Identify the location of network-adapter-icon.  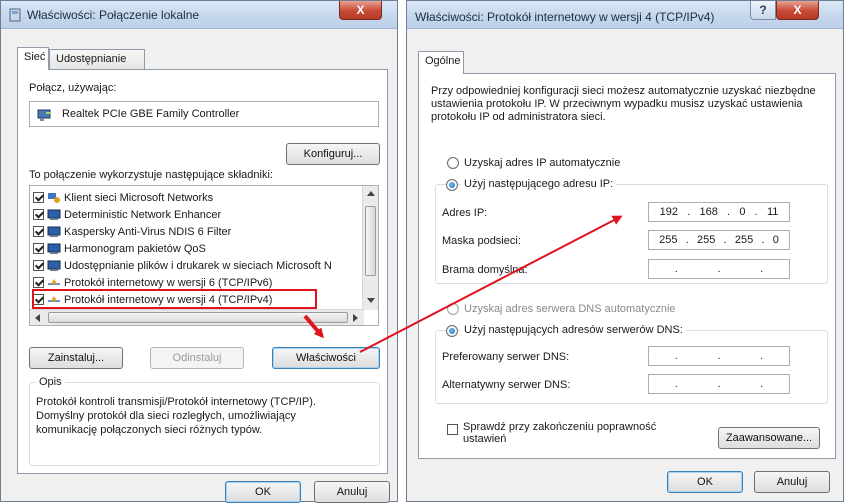
(44, 115).